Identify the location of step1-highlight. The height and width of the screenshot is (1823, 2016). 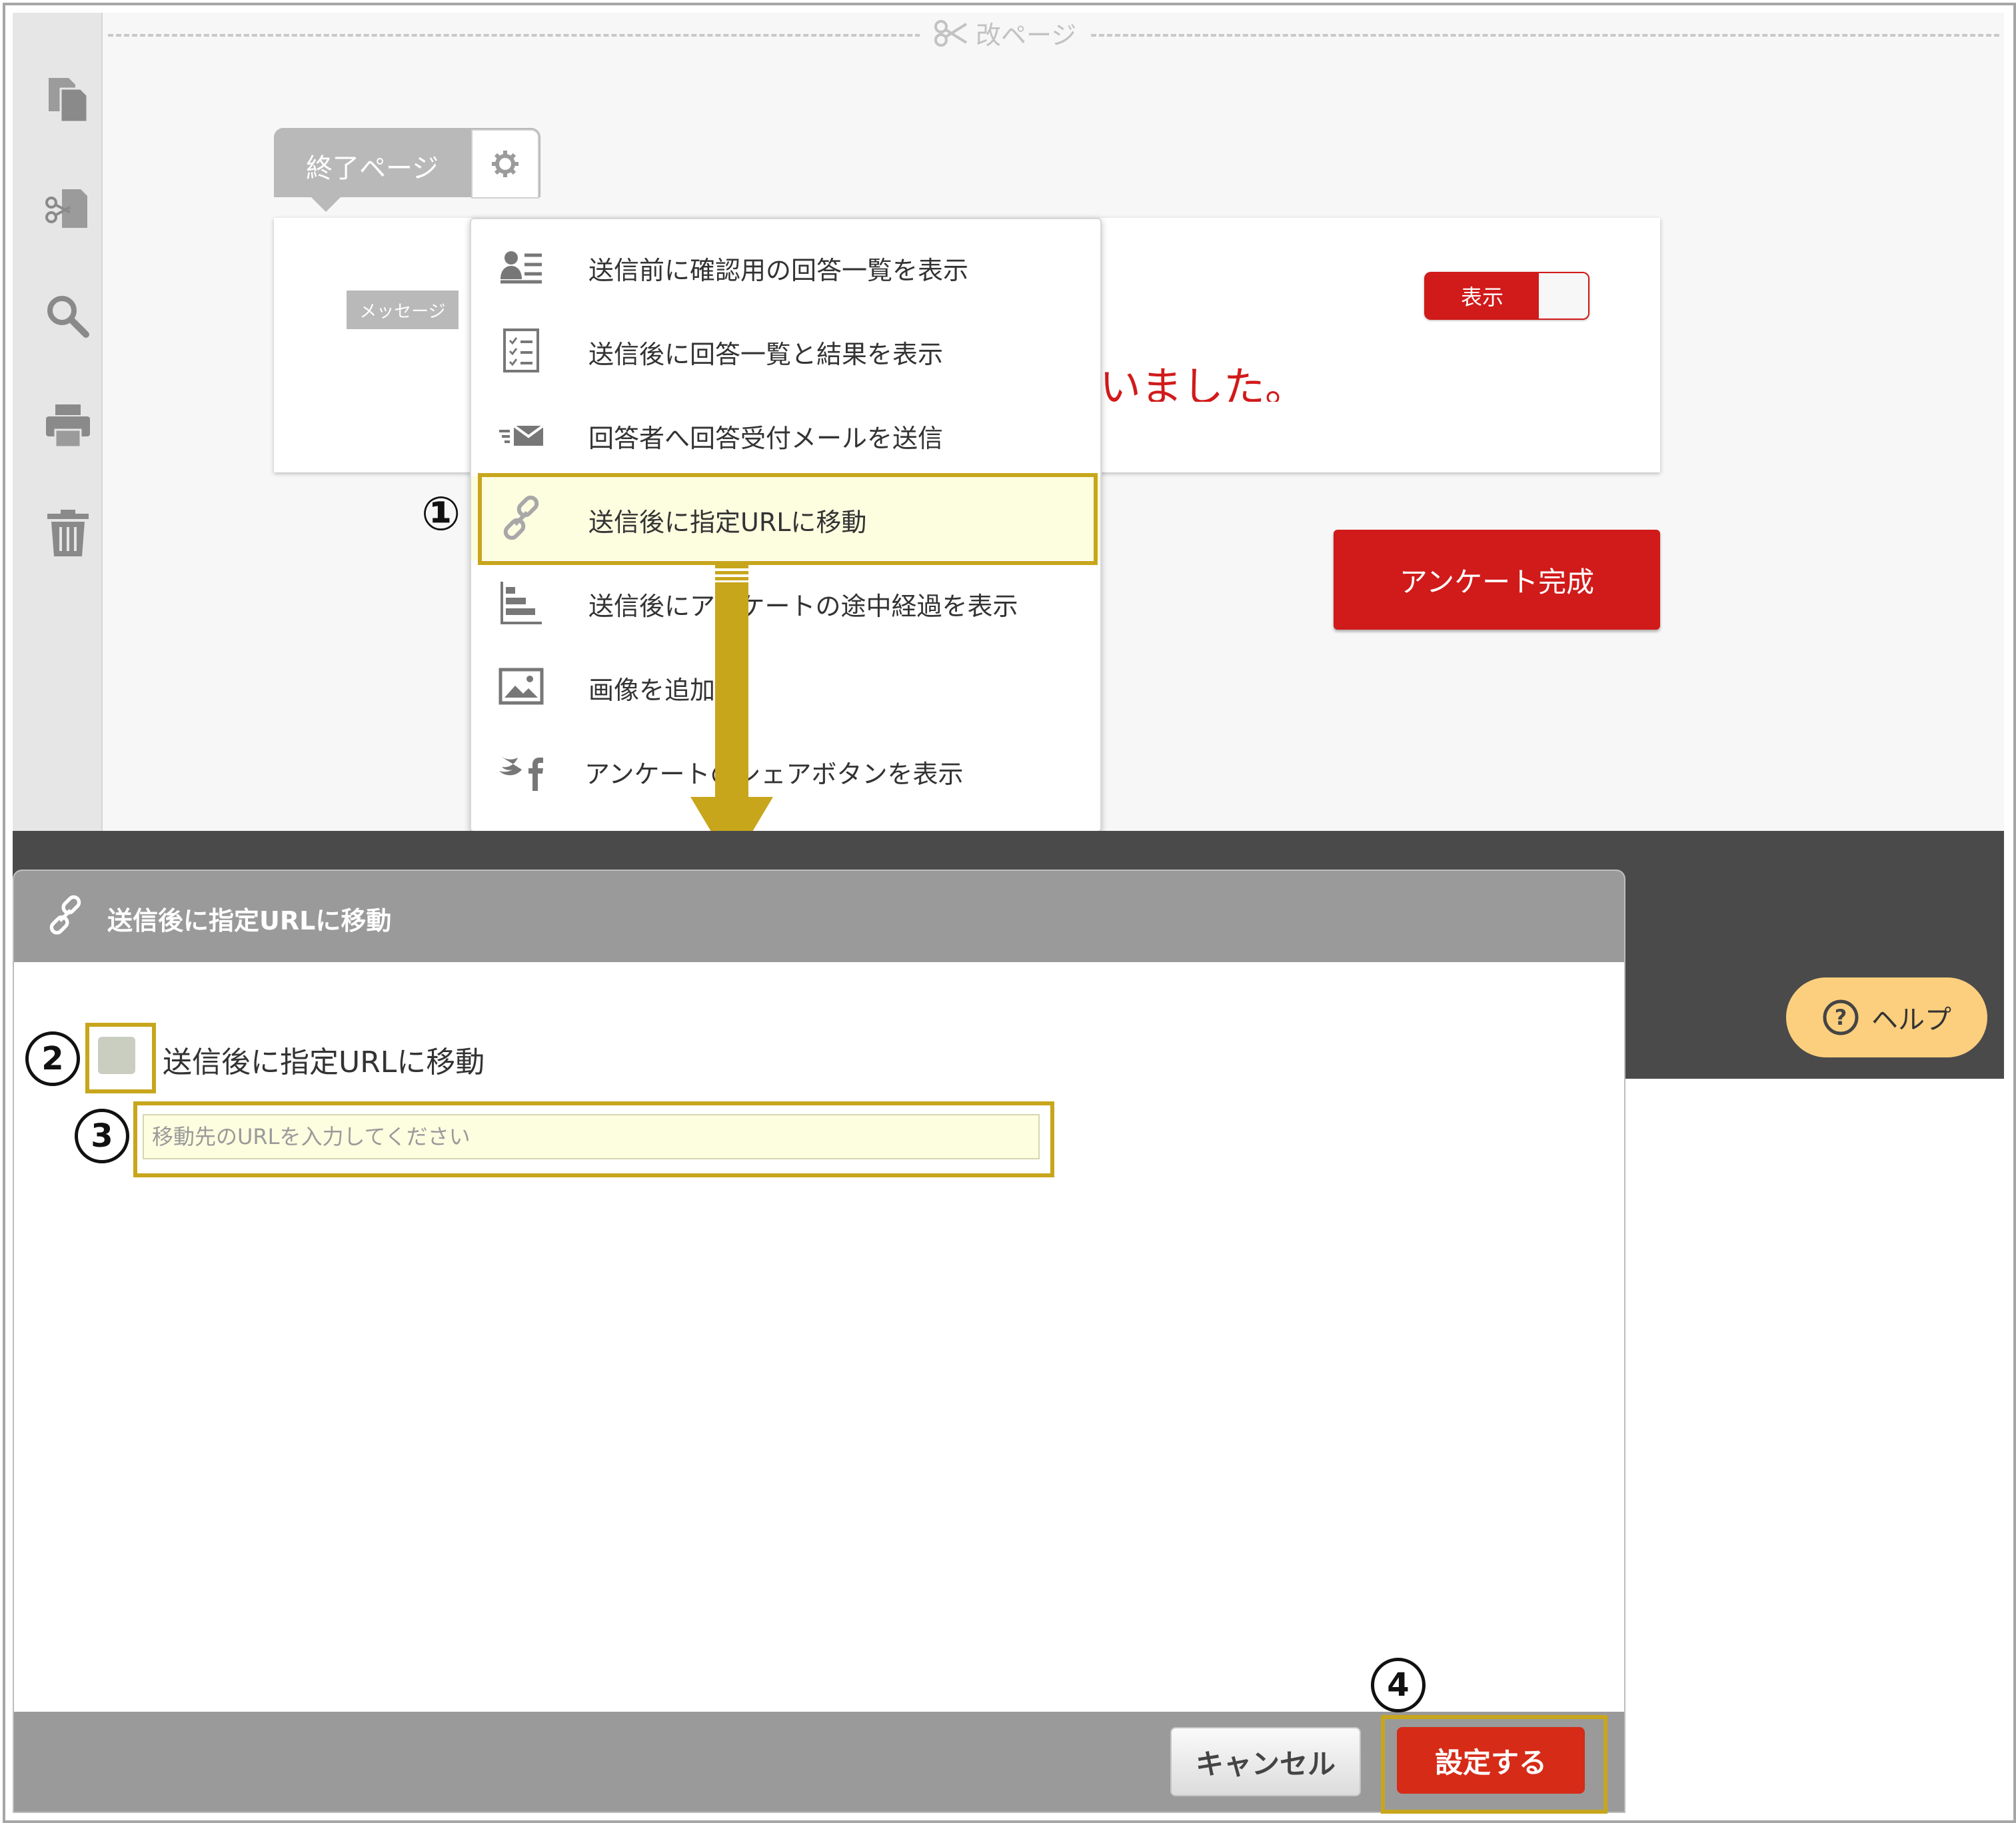
(788, 519).